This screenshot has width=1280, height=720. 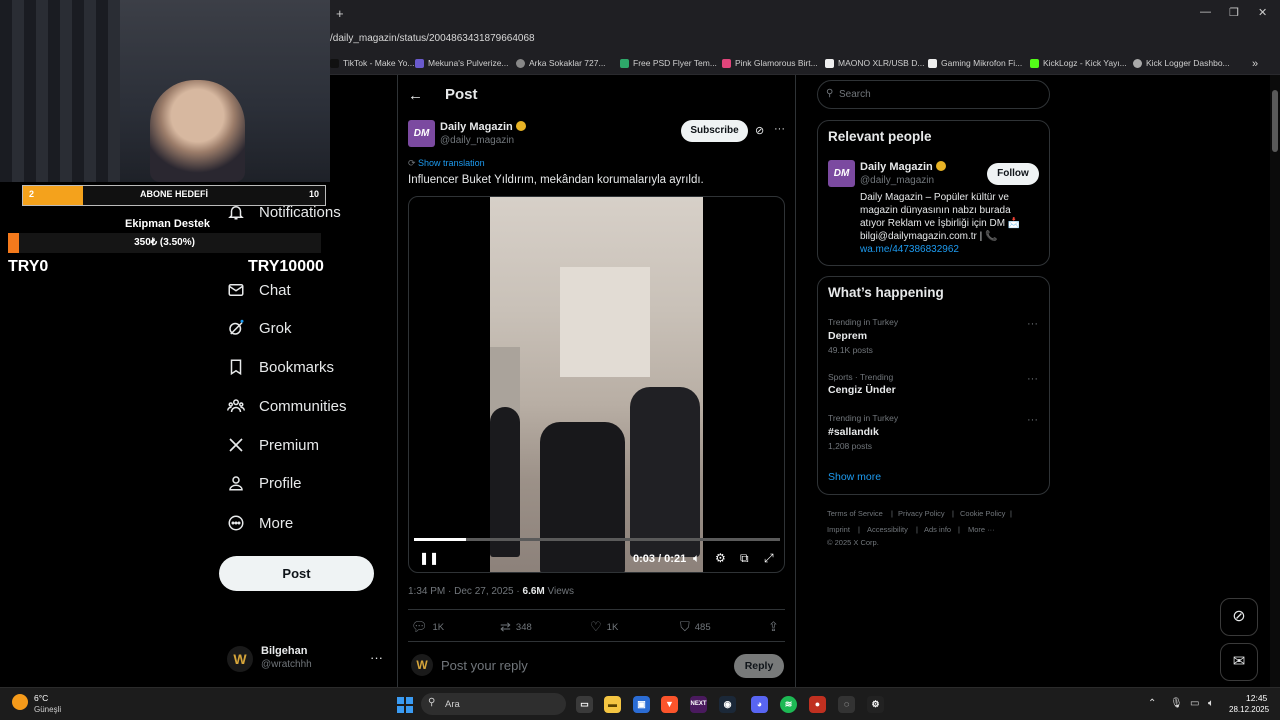 I want to click on file-explorer-icon: ▬, so click(x=612, y=704).